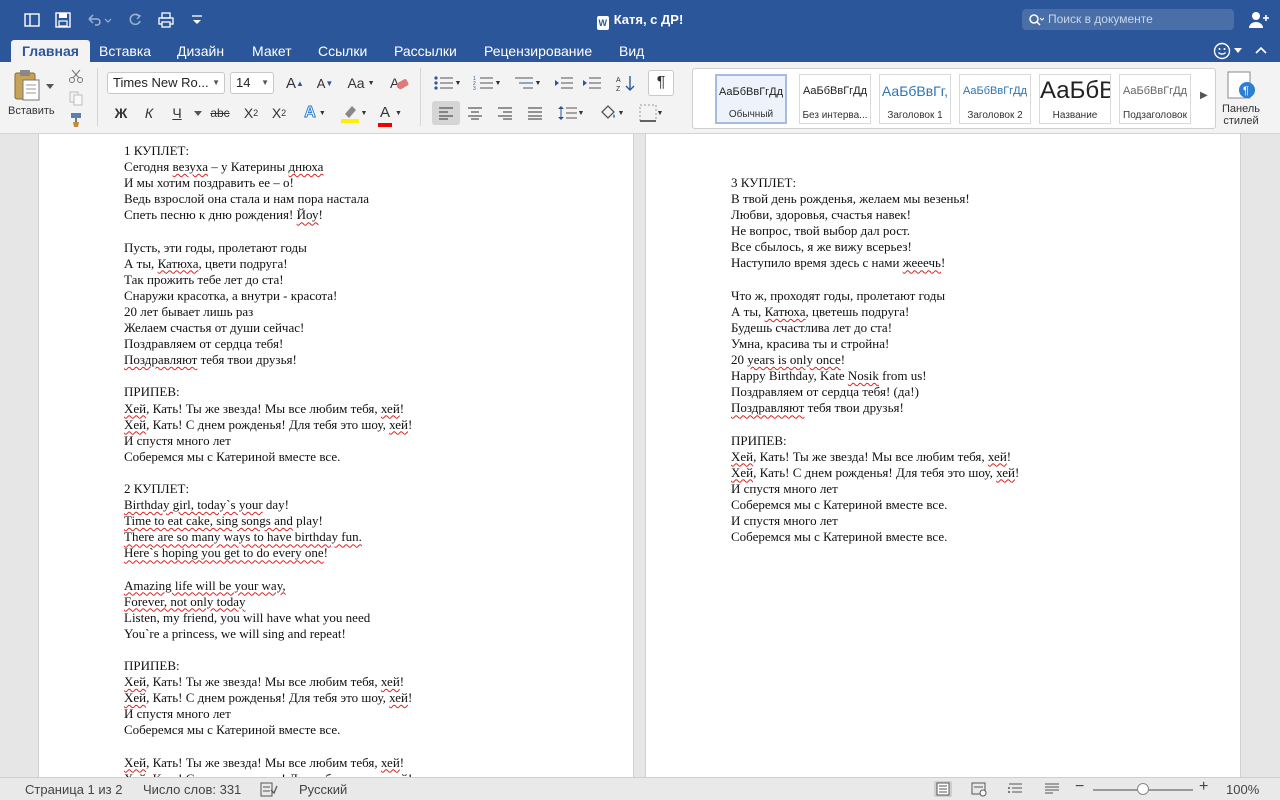  What do you see at coordinates (995, 99) in the screenshot?
I see `style-heading-2: АаБбВвГгДд Заголовок 2` at bounding box center [995, 99].